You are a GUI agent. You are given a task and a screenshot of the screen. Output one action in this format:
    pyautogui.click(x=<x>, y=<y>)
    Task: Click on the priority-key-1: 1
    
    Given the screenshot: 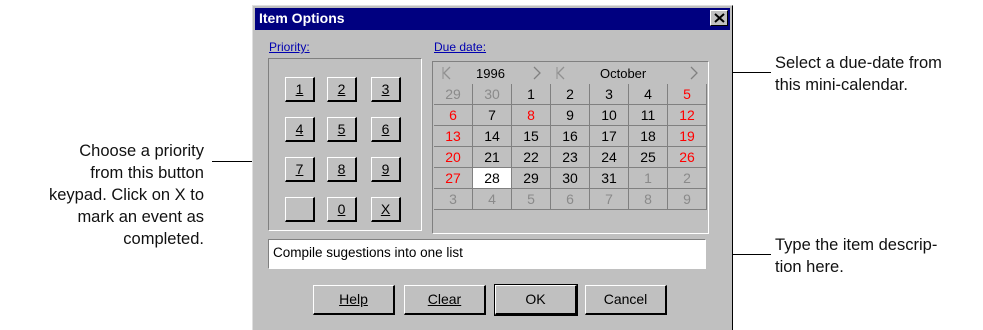 What is the action you would take?
    pyautogui.click(x=300, y=89)
    